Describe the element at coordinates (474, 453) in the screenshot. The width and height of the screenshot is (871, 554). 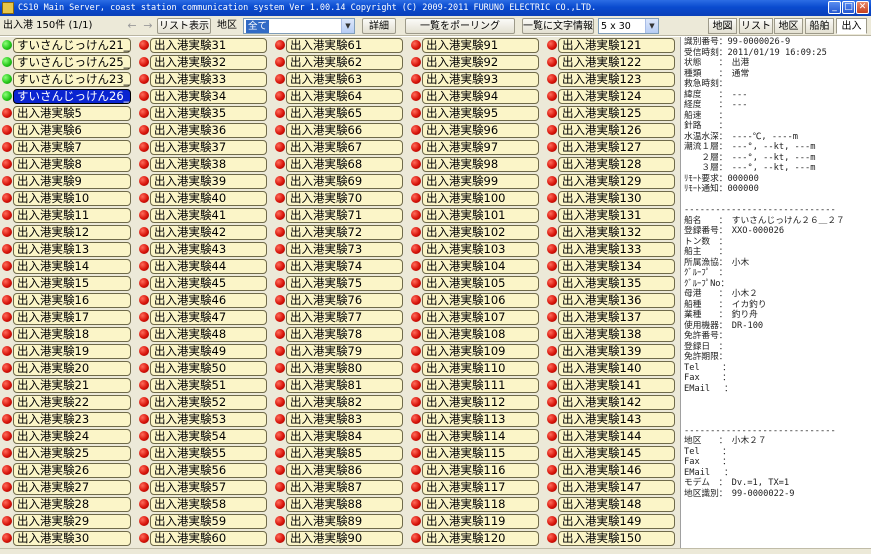
I see `vessel-row: 出入港実験115` at that location.